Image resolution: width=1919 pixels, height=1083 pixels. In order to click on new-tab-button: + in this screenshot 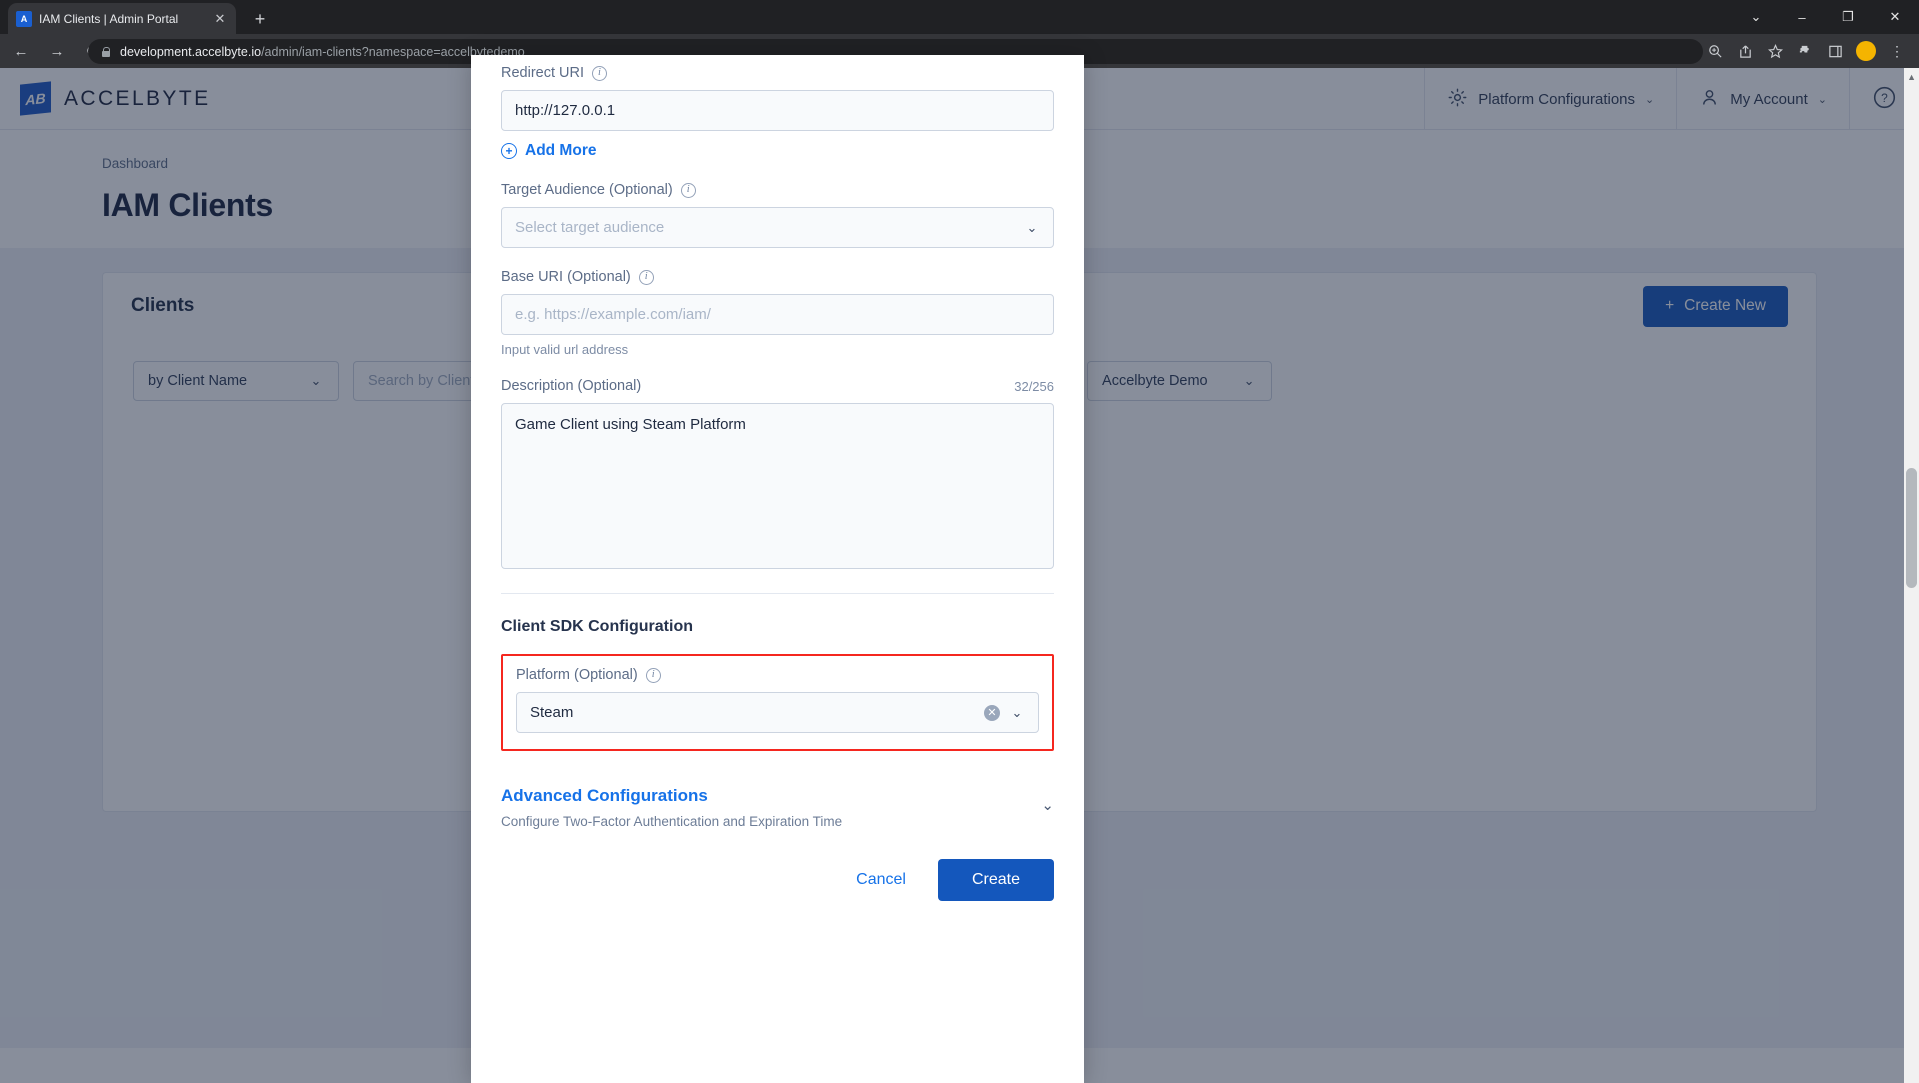, I will do `click(260, 19)`.